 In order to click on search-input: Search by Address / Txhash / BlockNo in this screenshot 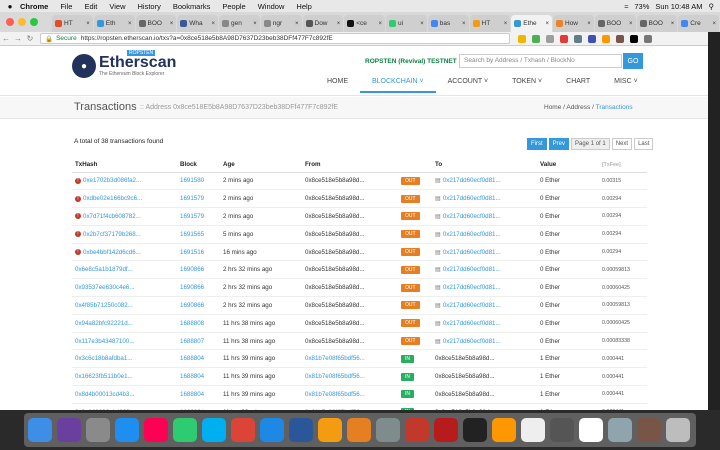, I will do `click(540, 61)`.